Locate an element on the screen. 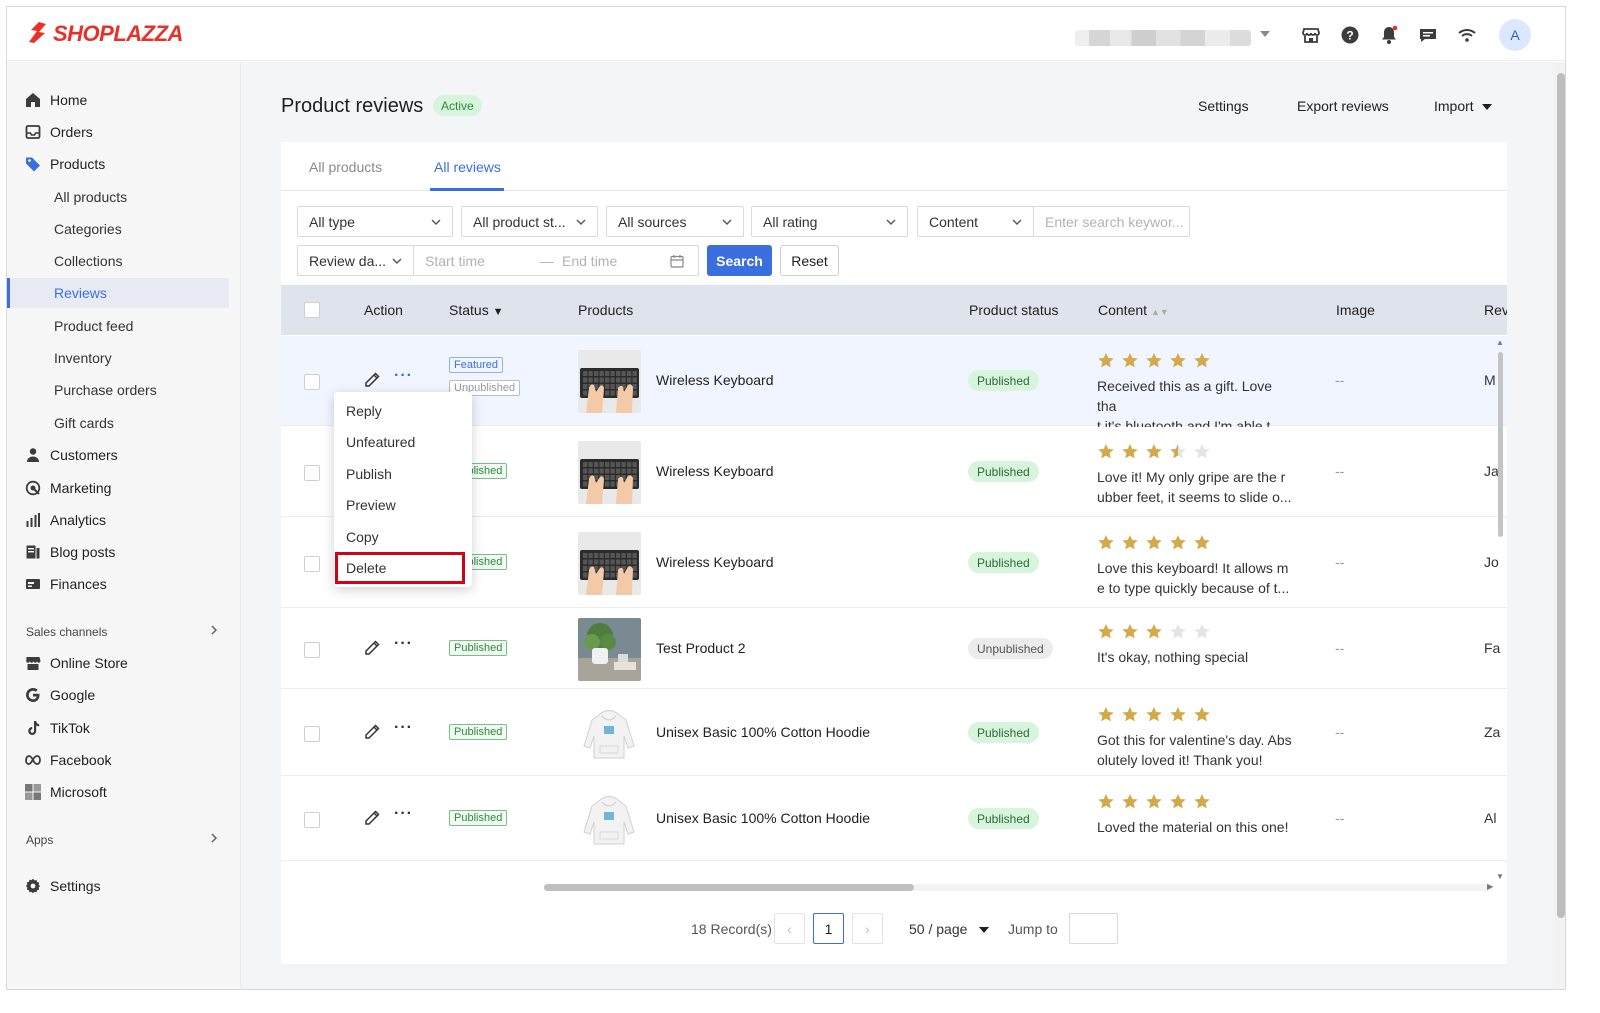  menu-item-publish: Publish is located at coordinates (369, 474).